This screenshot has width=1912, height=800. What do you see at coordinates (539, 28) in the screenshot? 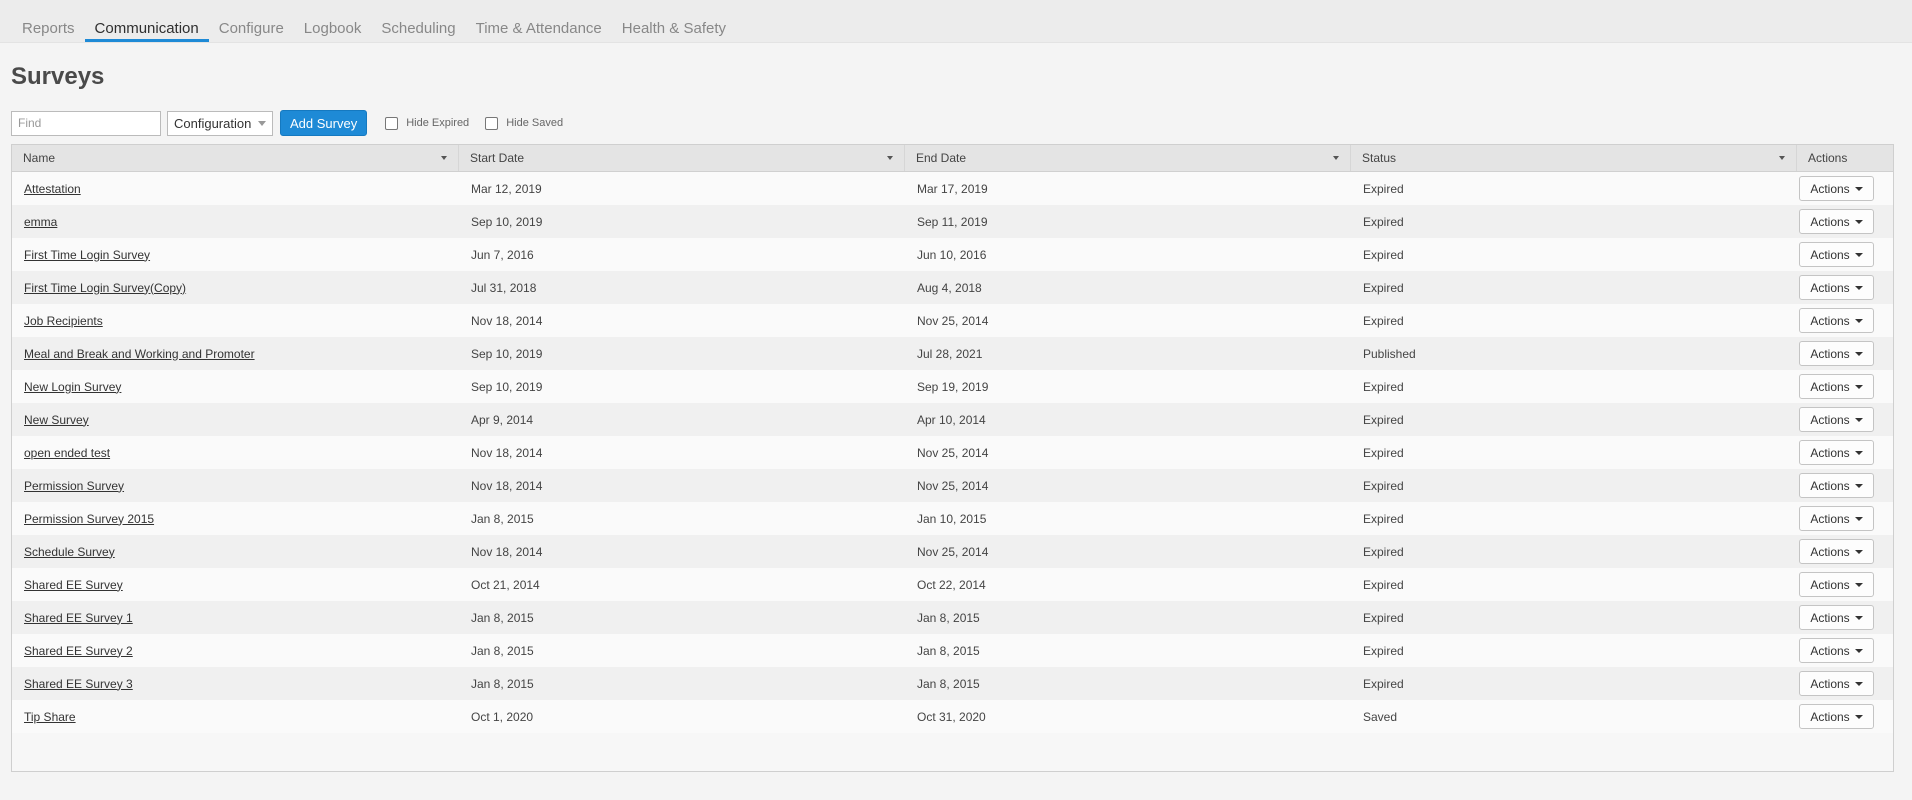
I see `tab-time-attendance: Time & Attendance` at bounding box center [539, 28].